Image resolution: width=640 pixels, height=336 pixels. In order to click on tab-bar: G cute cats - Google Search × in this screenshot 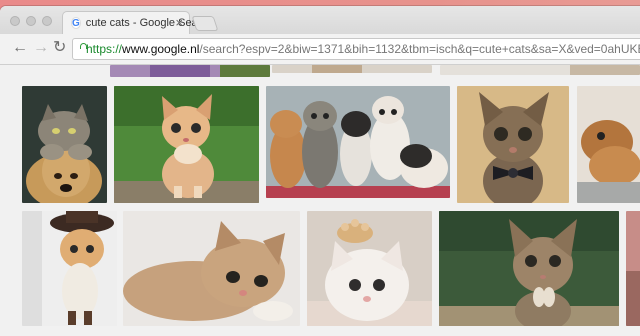, I will do `click(320, 20)`.